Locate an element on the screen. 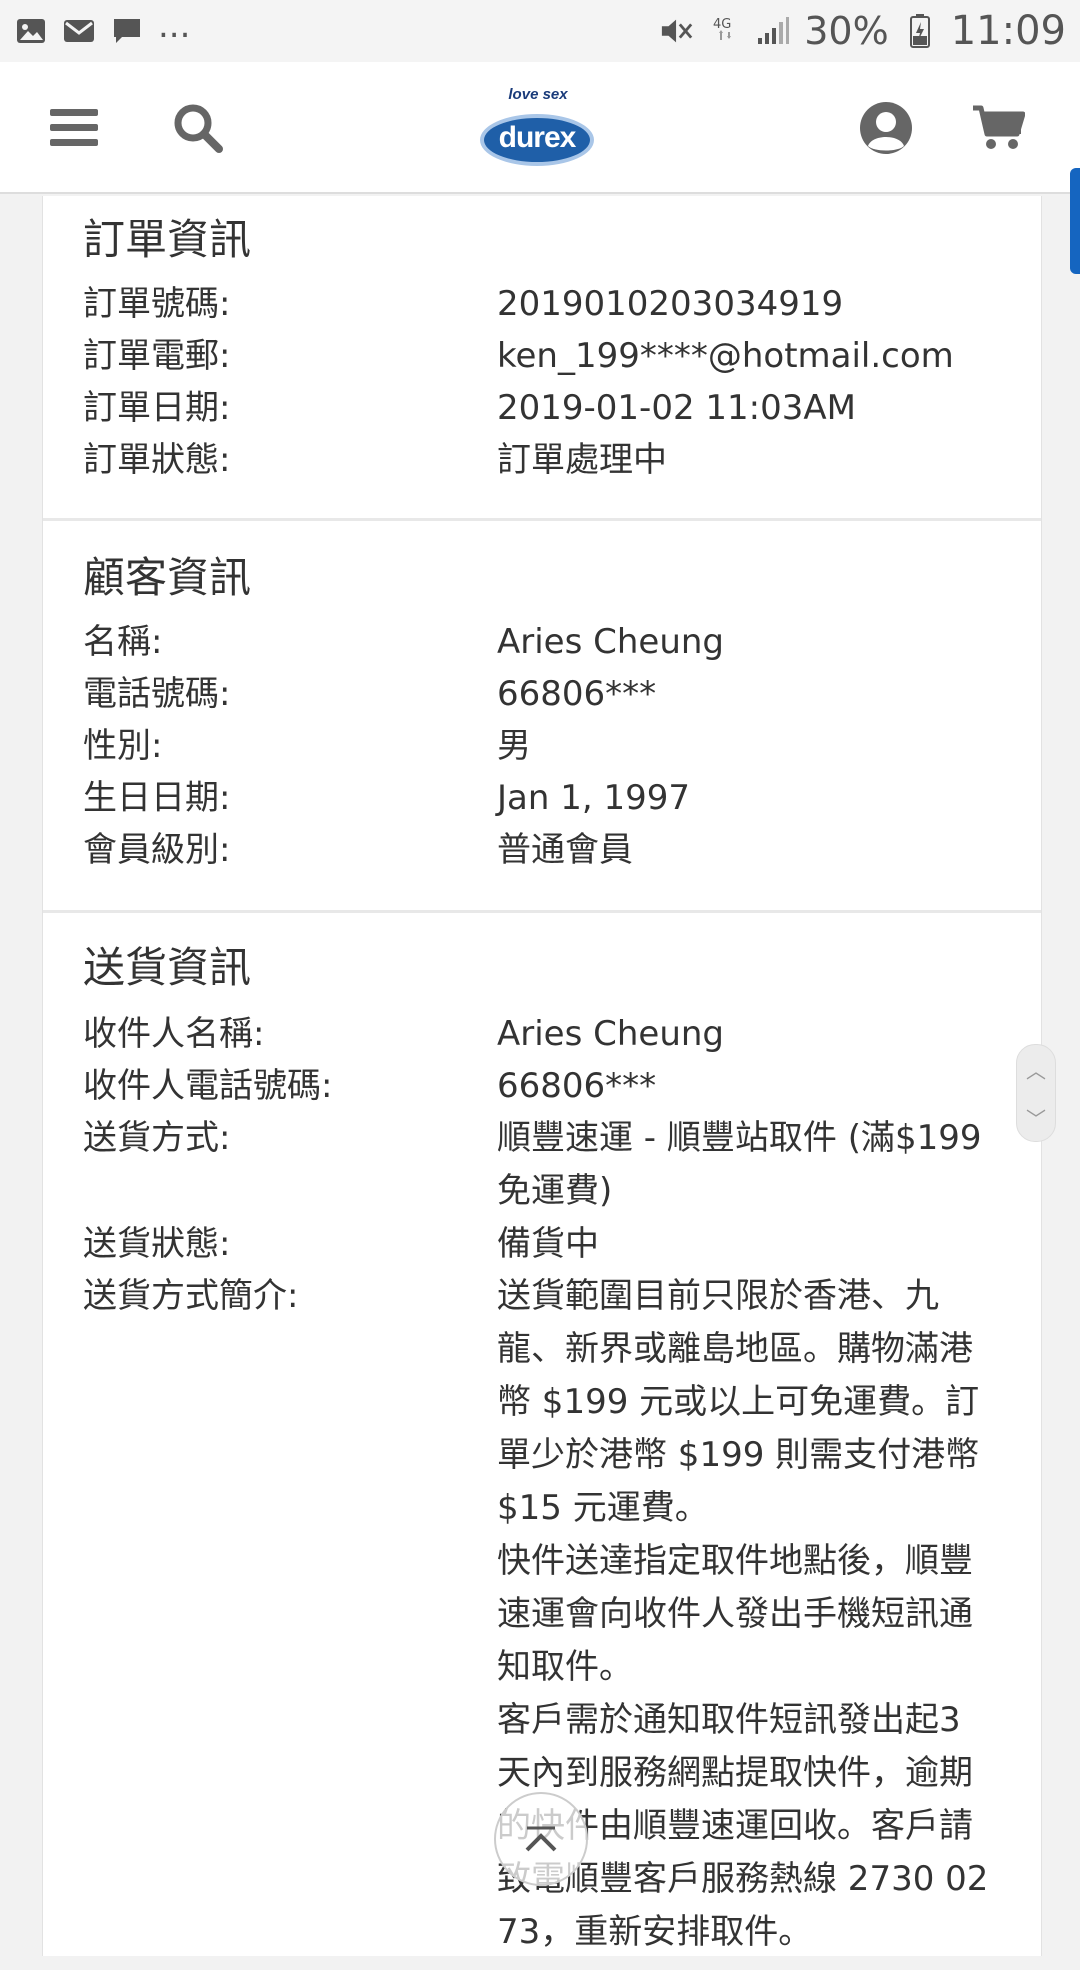 This screenshot has width=1080, height=1970. order-status-value: 訂單處理中 is located at coordinates (582, 460).